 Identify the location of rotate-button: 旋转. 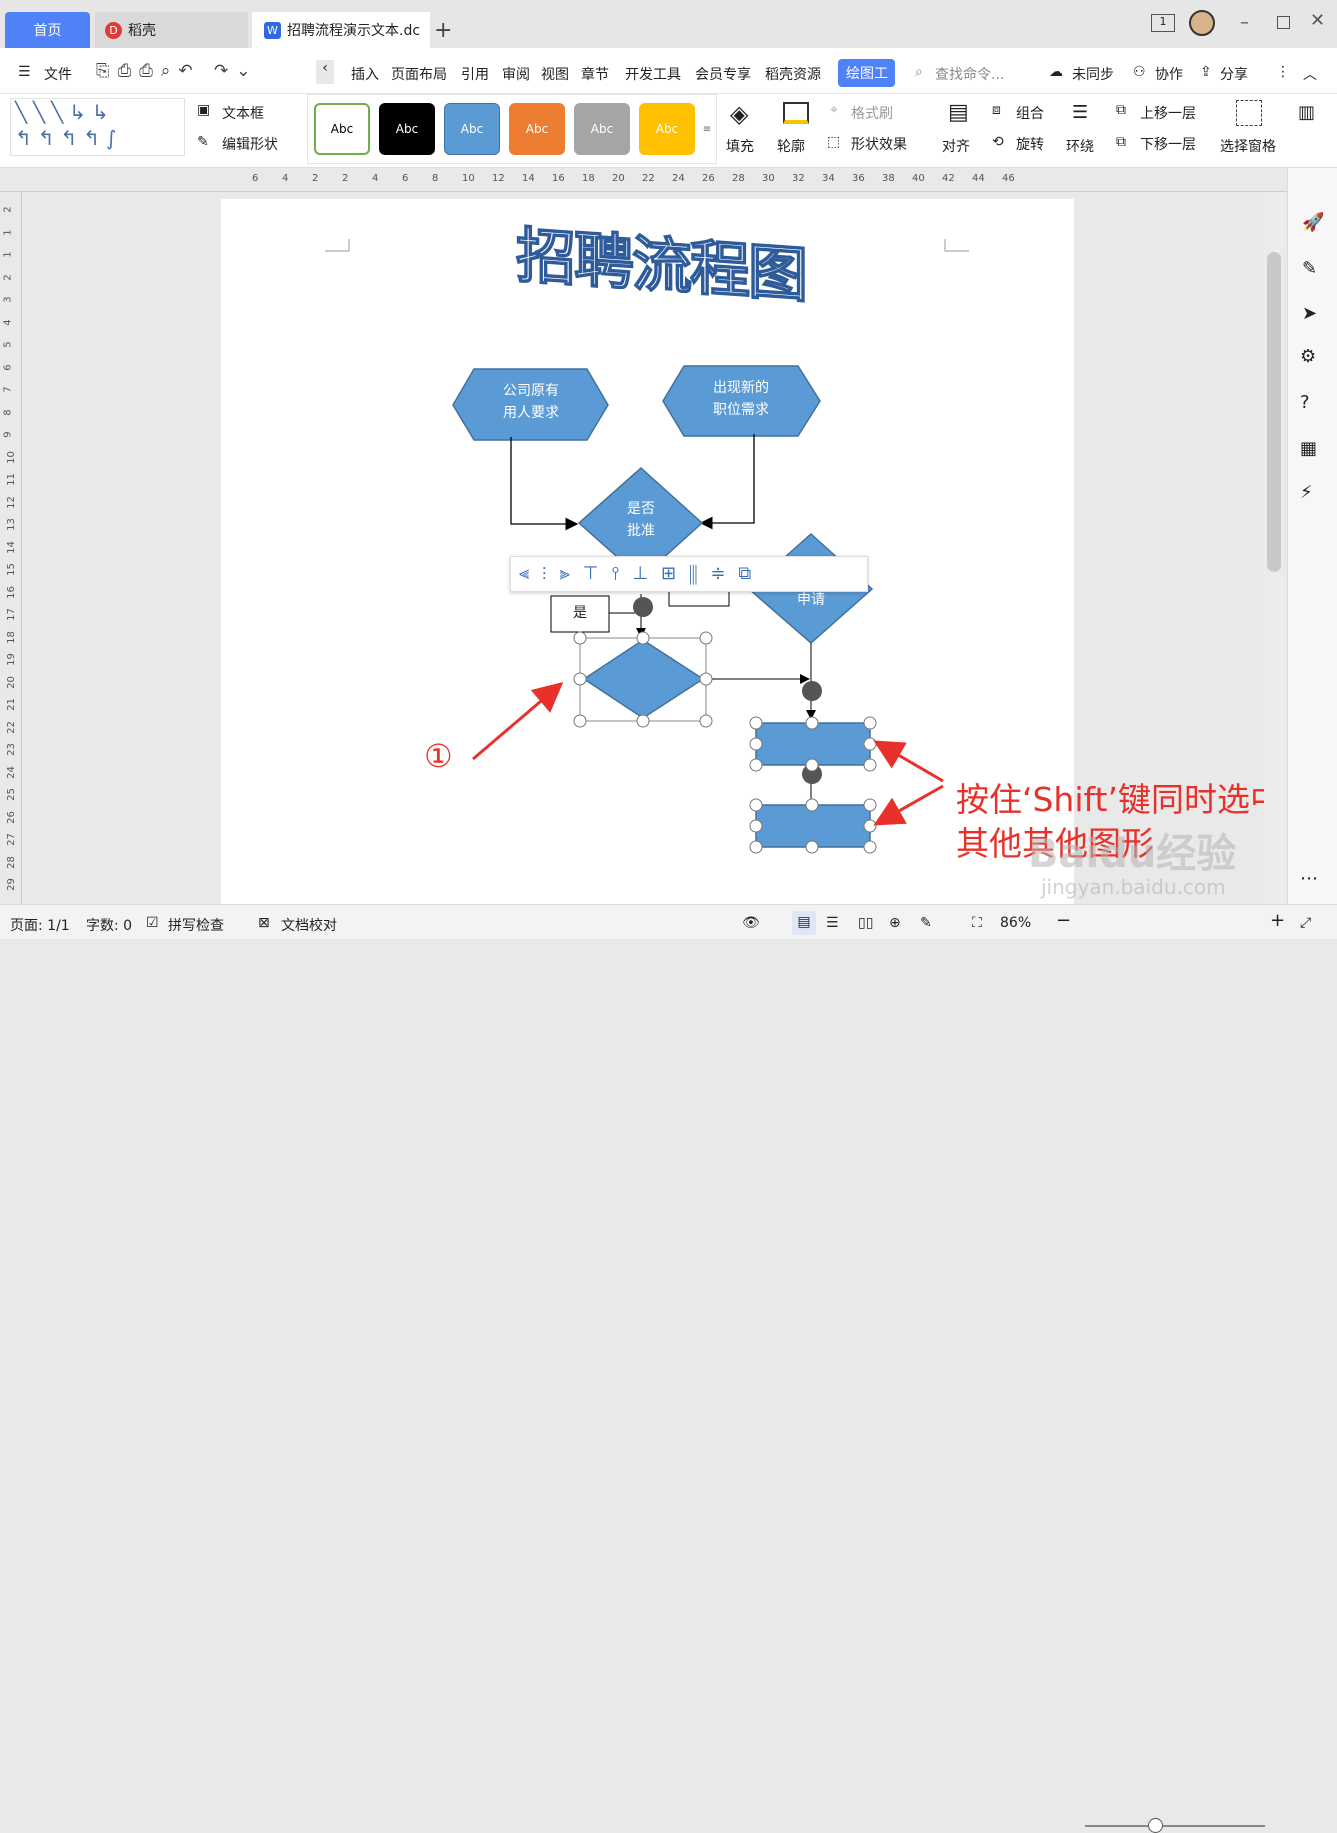
(1030, 144).